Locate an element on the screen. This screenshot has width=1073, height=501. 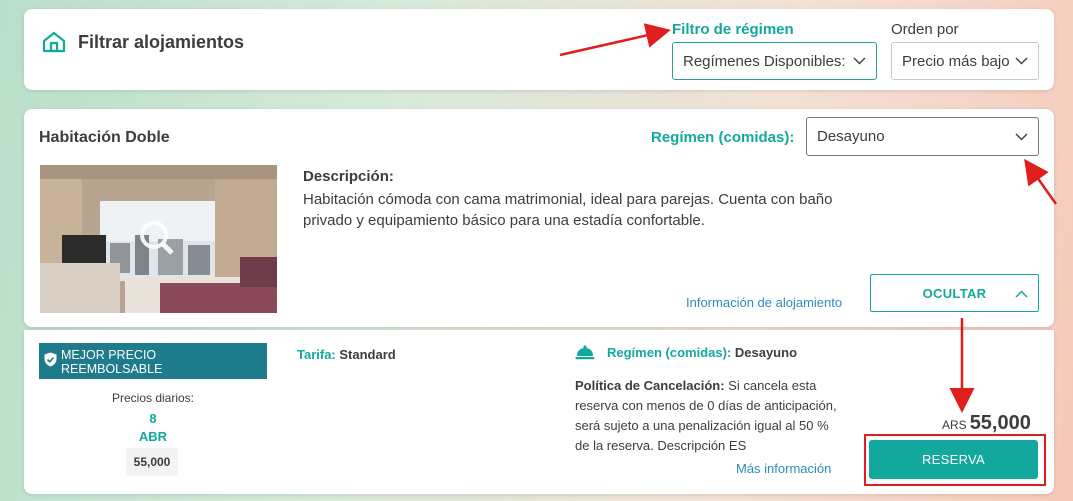
cancellation-policy-label: Política de Cancelación: is located at coordinates (650, 385).